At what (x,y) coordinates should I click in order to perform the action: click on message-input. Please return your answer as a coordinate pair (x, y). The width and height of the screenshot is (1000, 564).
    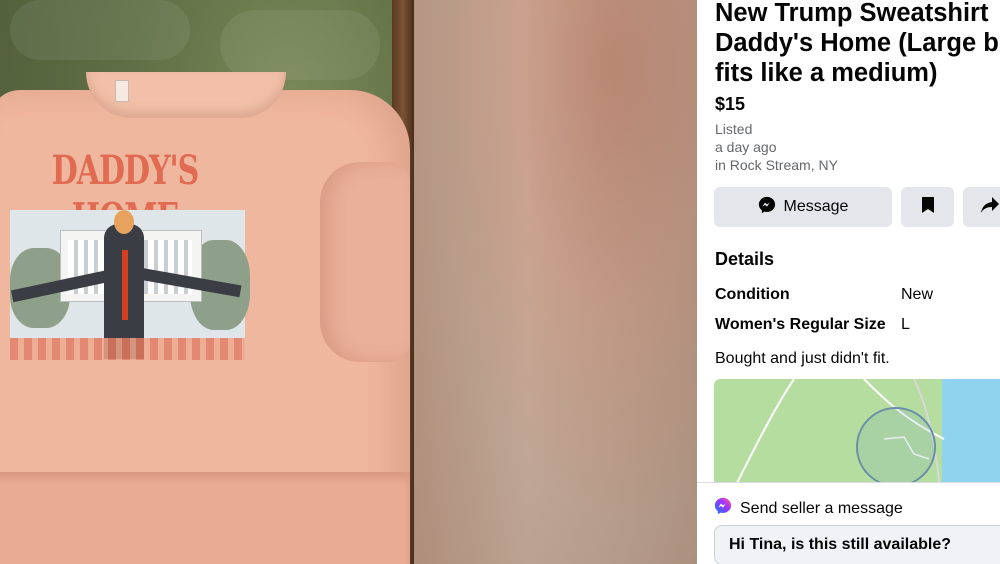
    Looking at the image, I should click on (857, 544).